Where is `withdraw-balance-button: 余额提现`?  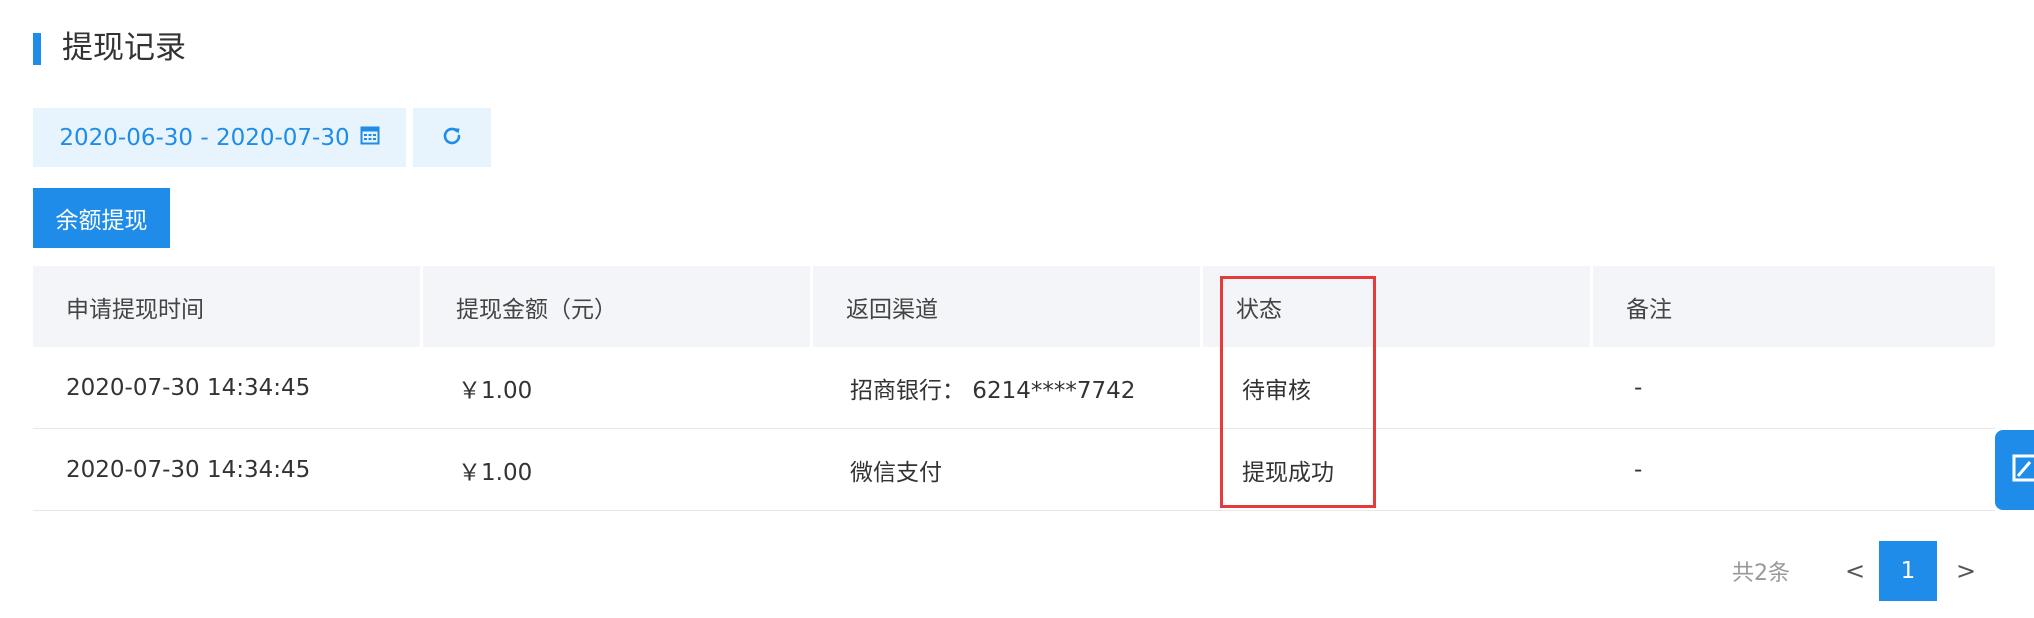 withdraw-balance-button: 余额提现 is located at coordinates (101, 218).